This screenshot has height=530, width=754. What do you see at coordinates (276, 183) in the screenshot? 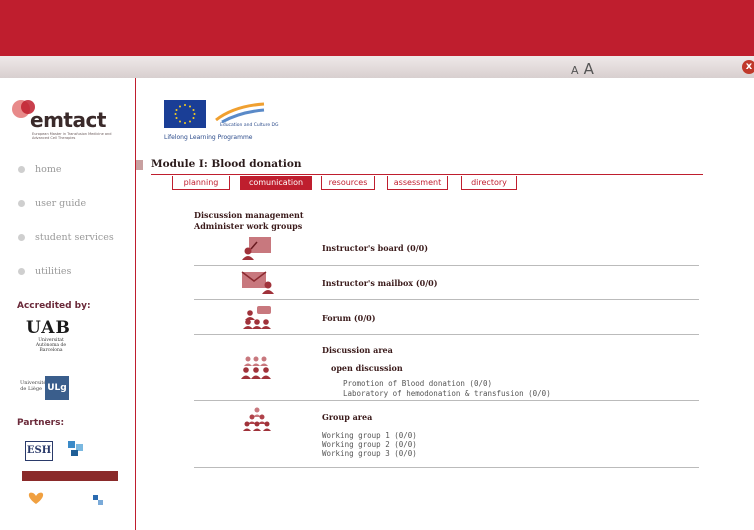
I see `tab-comunication: comunication` at bounding box center [276, 183].